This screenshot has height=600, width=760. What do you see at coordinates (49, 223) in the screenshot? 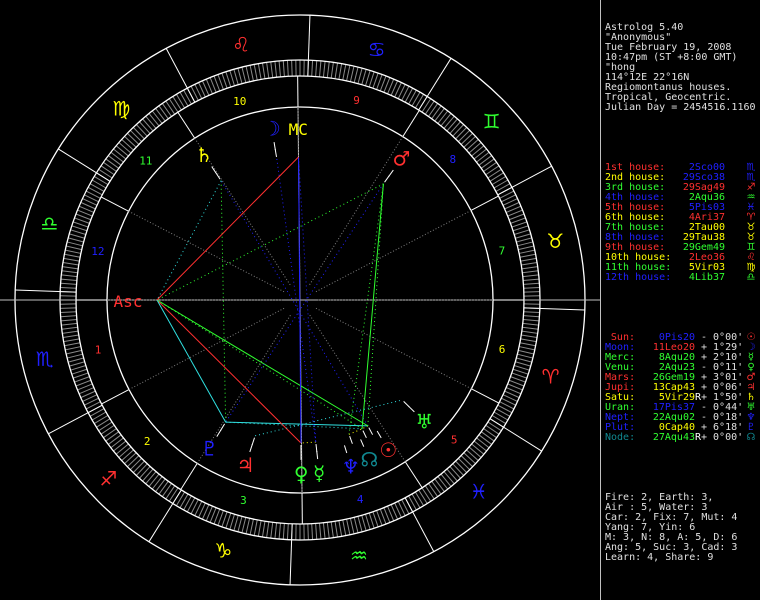
I see `zodiac-sign-icon: ♎` at bounding box center [49, 223].